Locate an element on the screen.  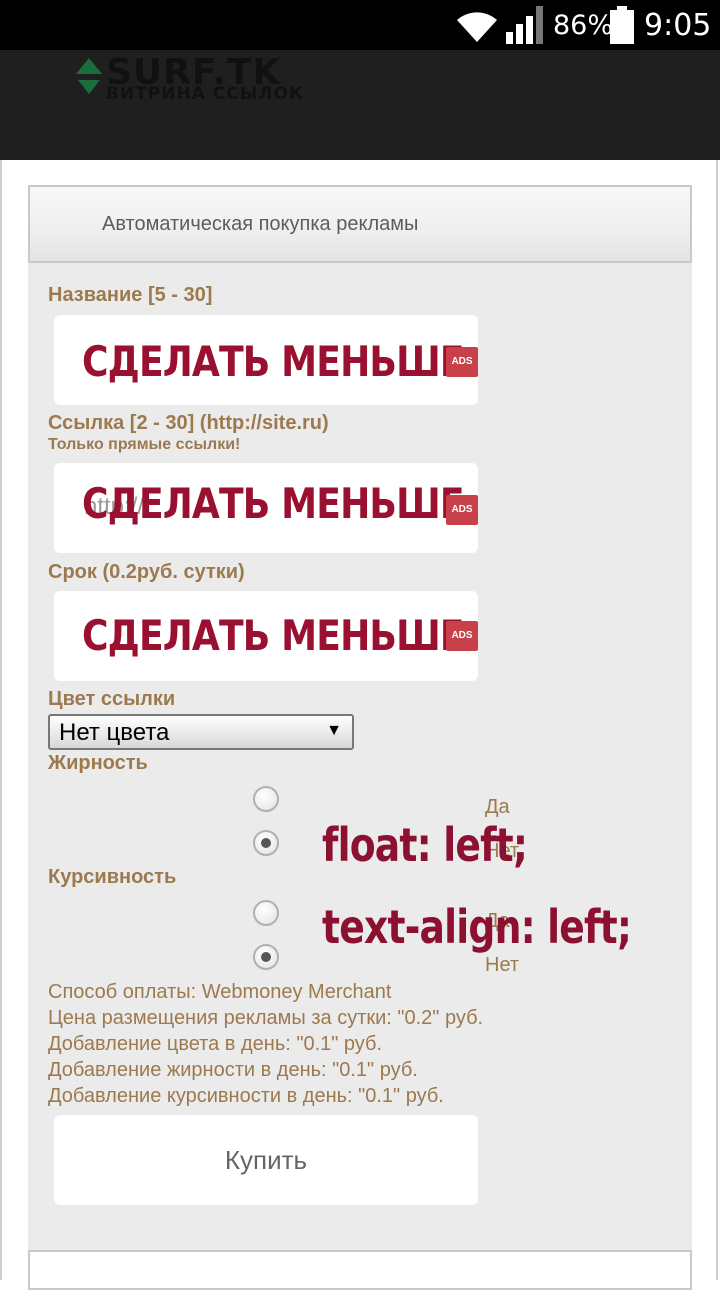
payment-method: Способ оплаты: Webmoney Merchant is located at coordinates (220, 992).